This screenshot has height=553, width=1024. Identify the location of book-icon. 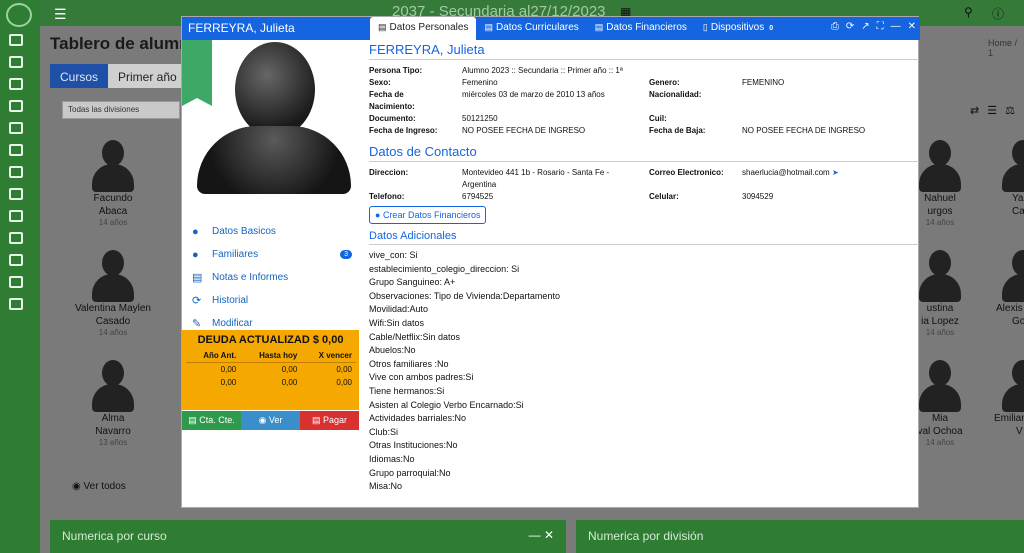
(16, 150).